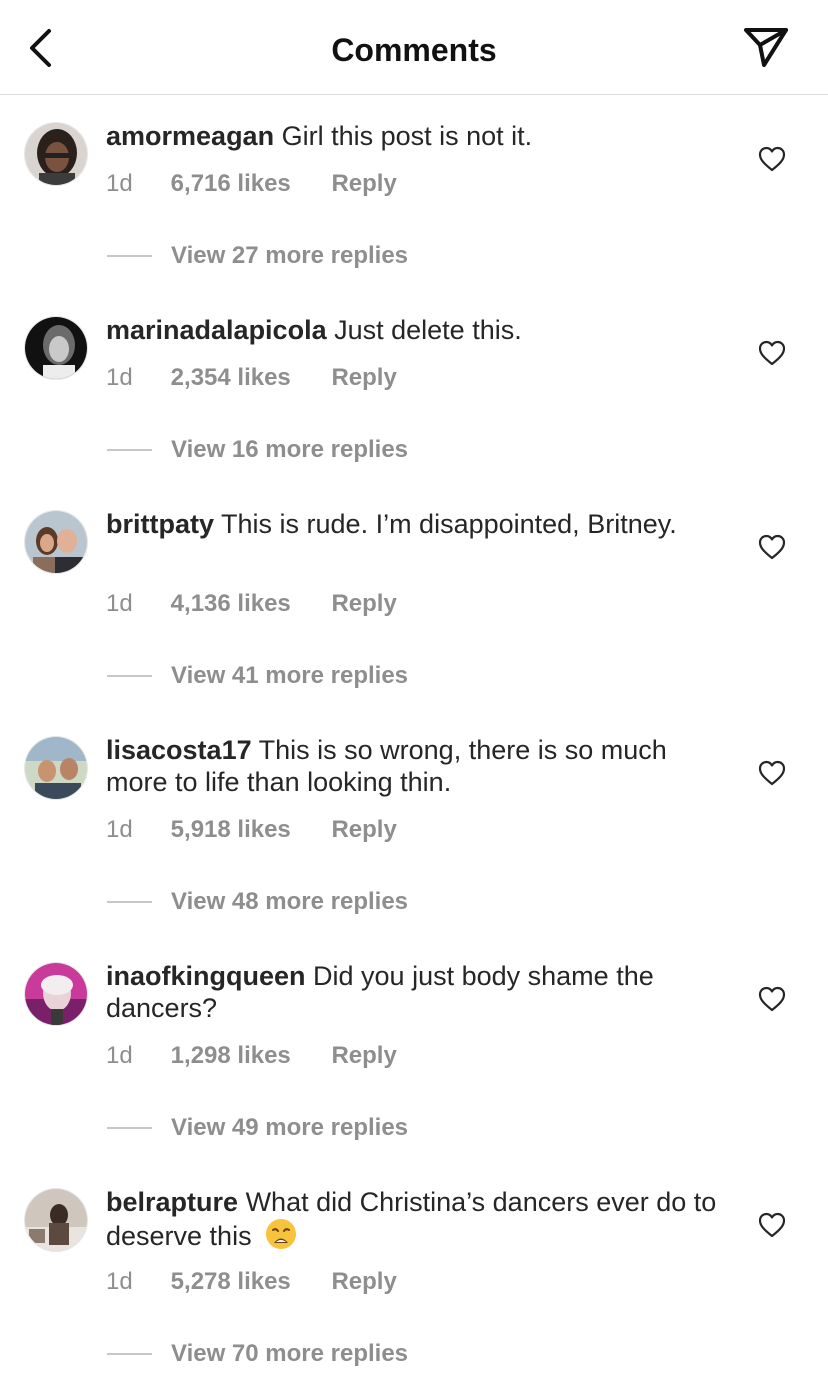  What do you see at coordinates (231, 378) in the screenshot?
I see `comment-likes: 2,354 likes` at bounding box center [231, 378].